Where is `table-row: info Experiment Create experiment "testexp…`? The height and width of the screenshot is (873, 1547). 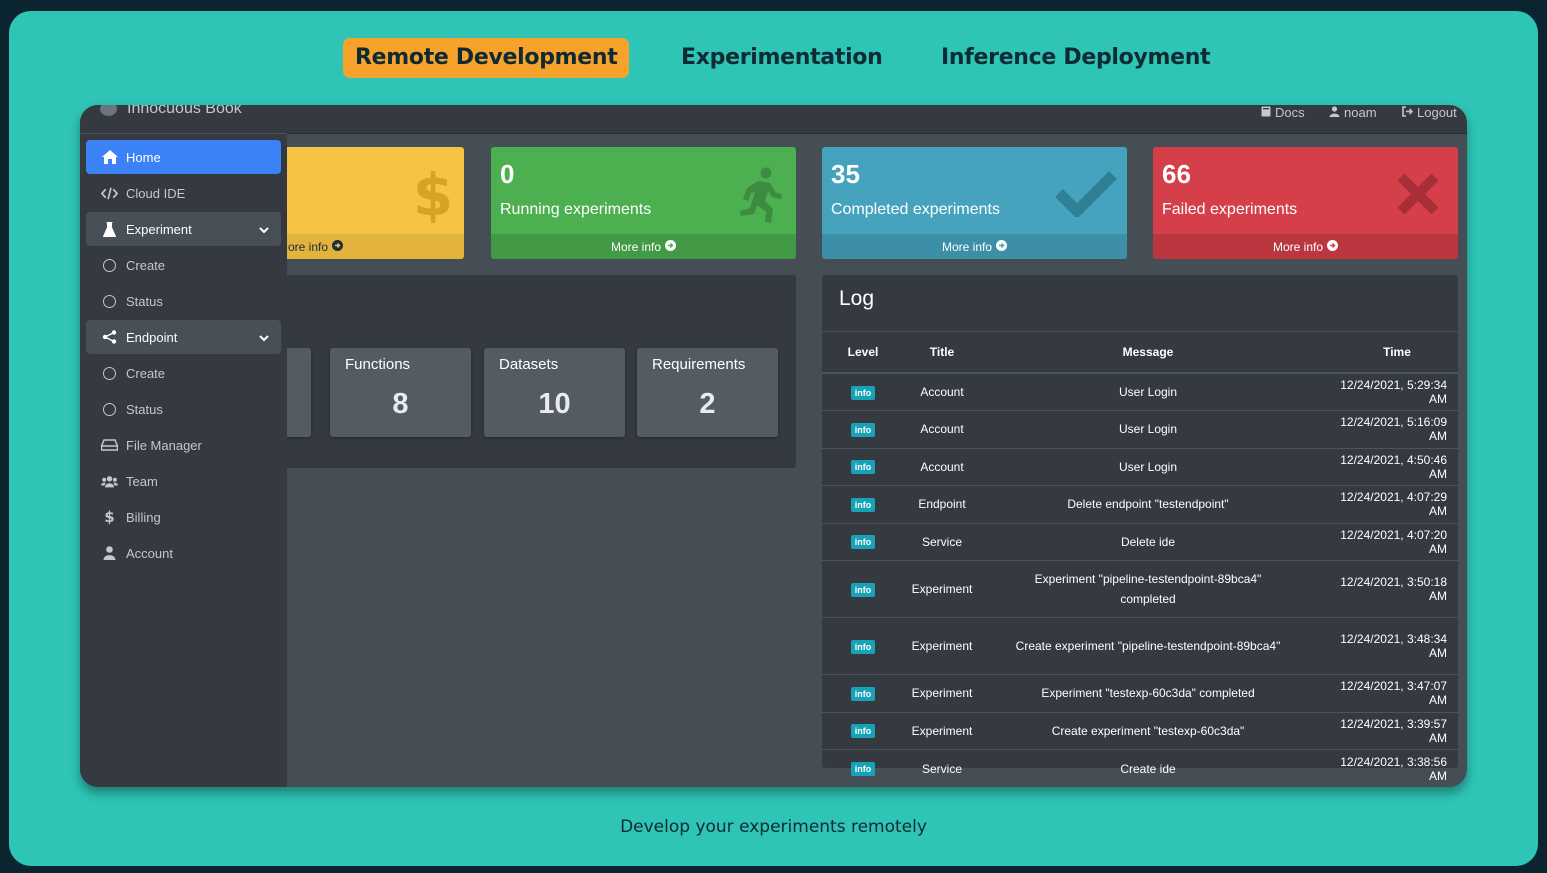
table-row: info Experiment Create experiment "testexp… is located at coordinates (1140, 730).